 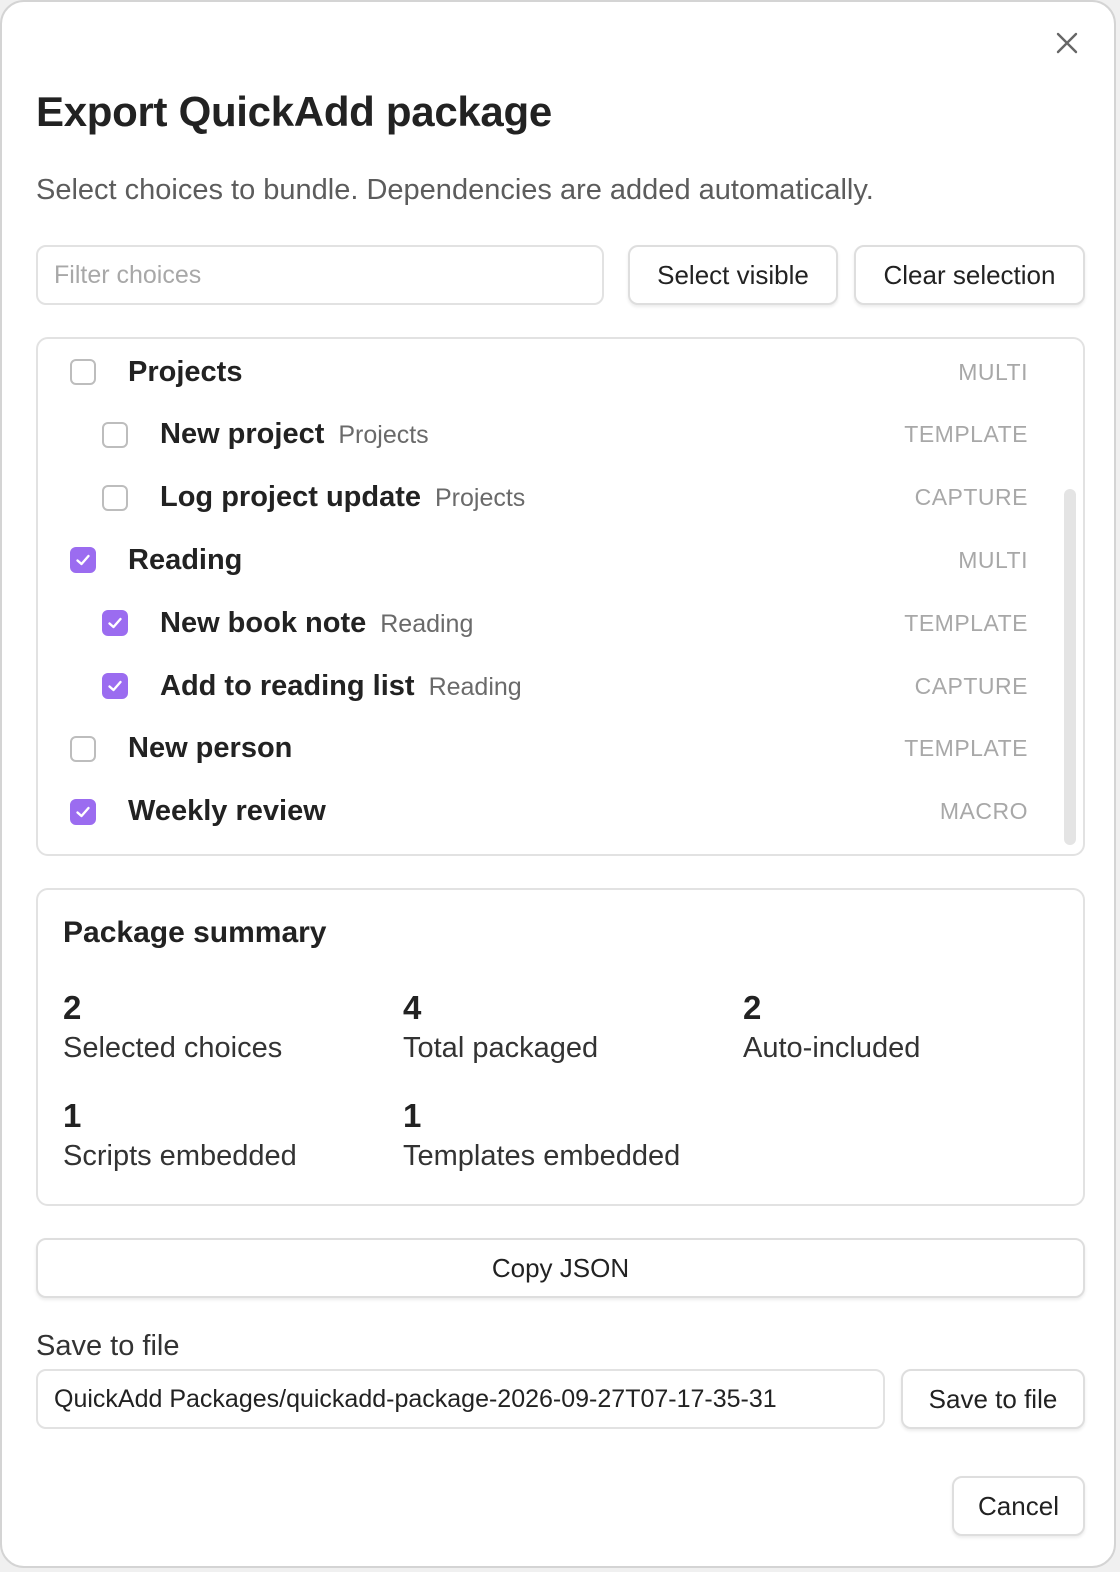 What do you see at coordinates (501, 1048) in the screenshot?
I see `stat-label: Total packaged` at bounding box center [501, 1048].